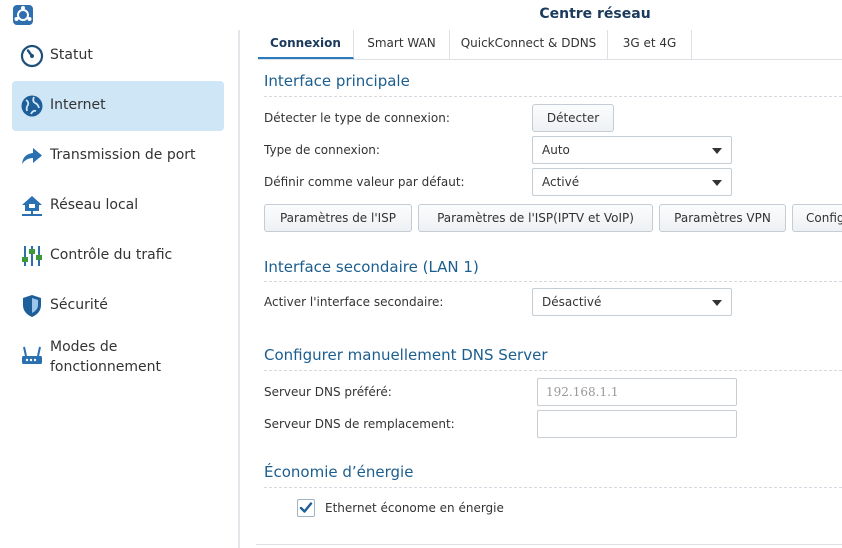  I want to click on eee-label: Ethernet économe en énergie, so click(414, 508).